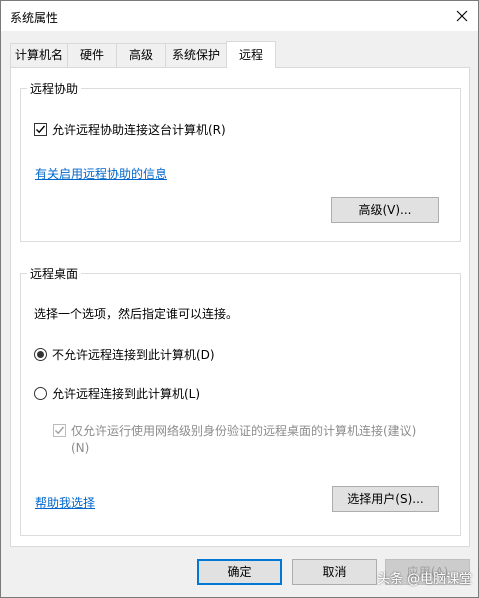  I want to click on remote-assistance-title: 远程协助, so click(54, 88).